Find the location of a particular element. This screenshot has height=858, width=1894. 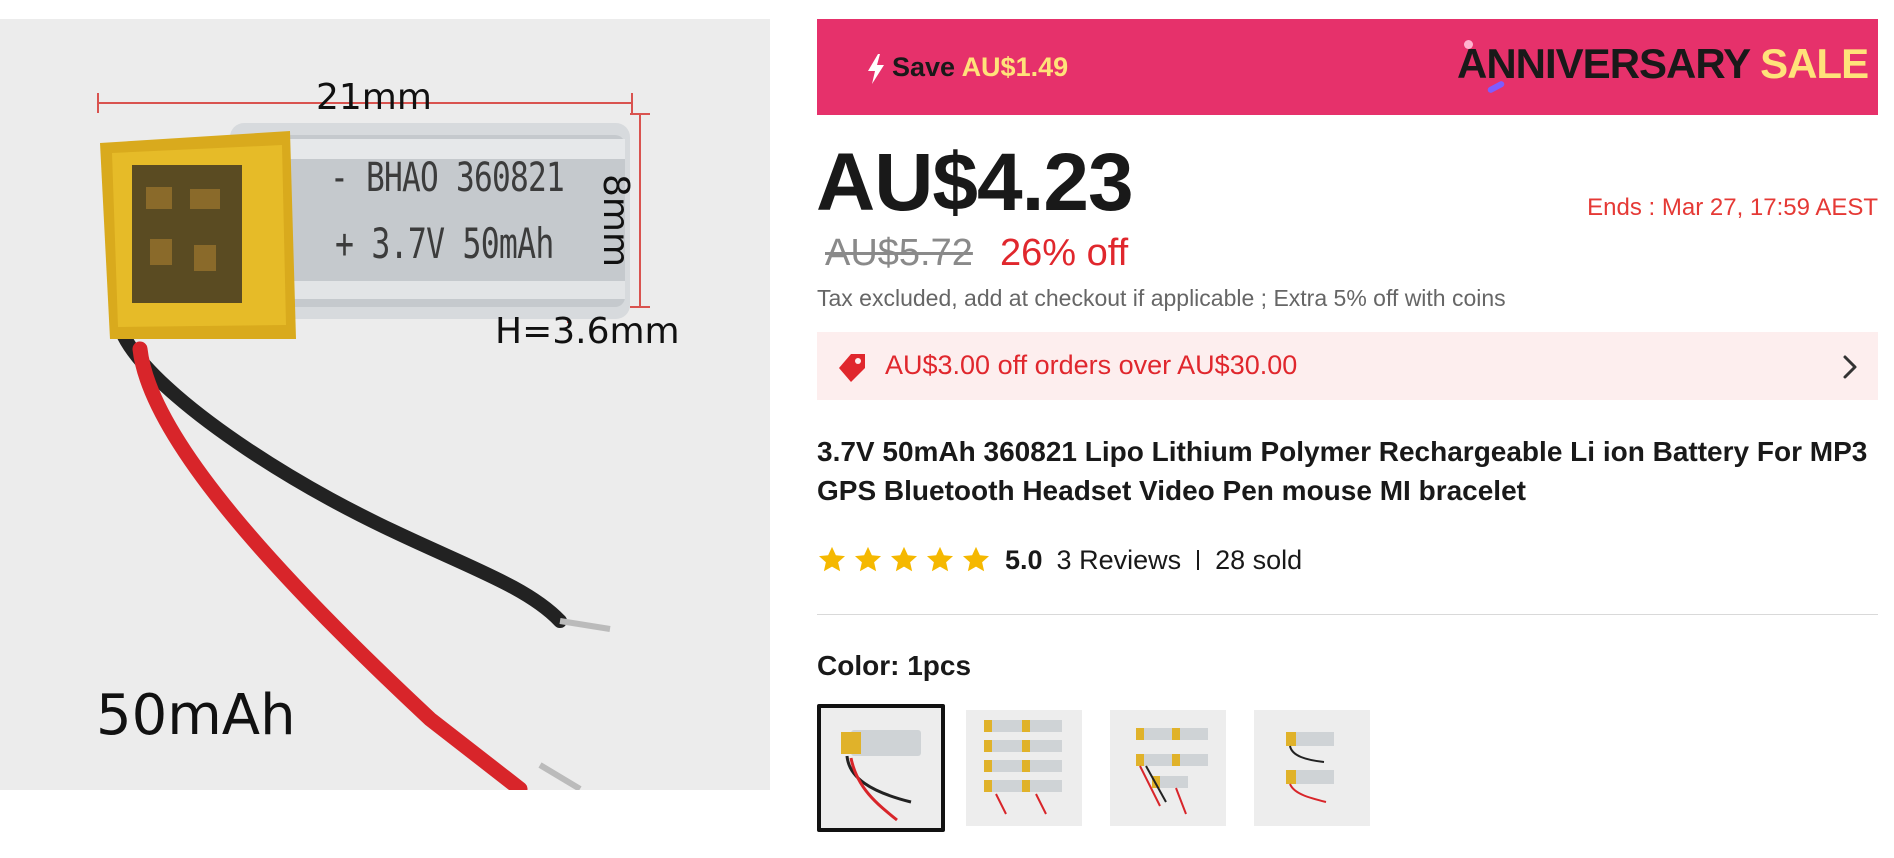

battery-print-line2: + 3.7V 50mAh is located at coordinates (444, 243).